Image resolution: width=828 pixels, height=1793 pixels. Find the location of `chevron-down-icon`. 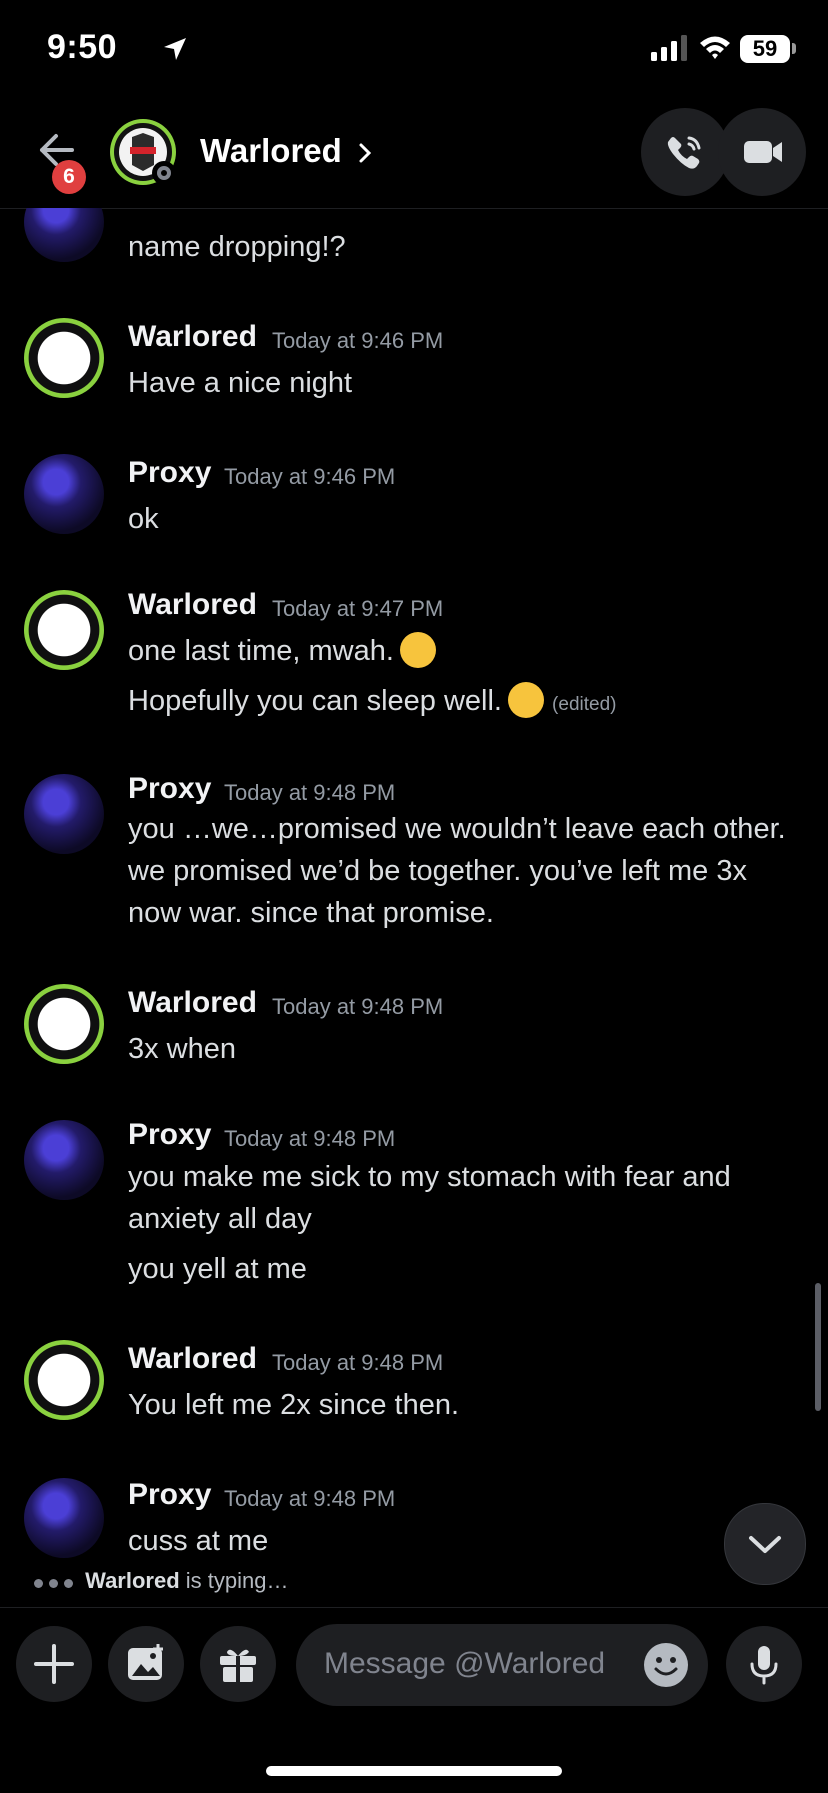

chevron-down-icon is located at coordinates (765, 1544).